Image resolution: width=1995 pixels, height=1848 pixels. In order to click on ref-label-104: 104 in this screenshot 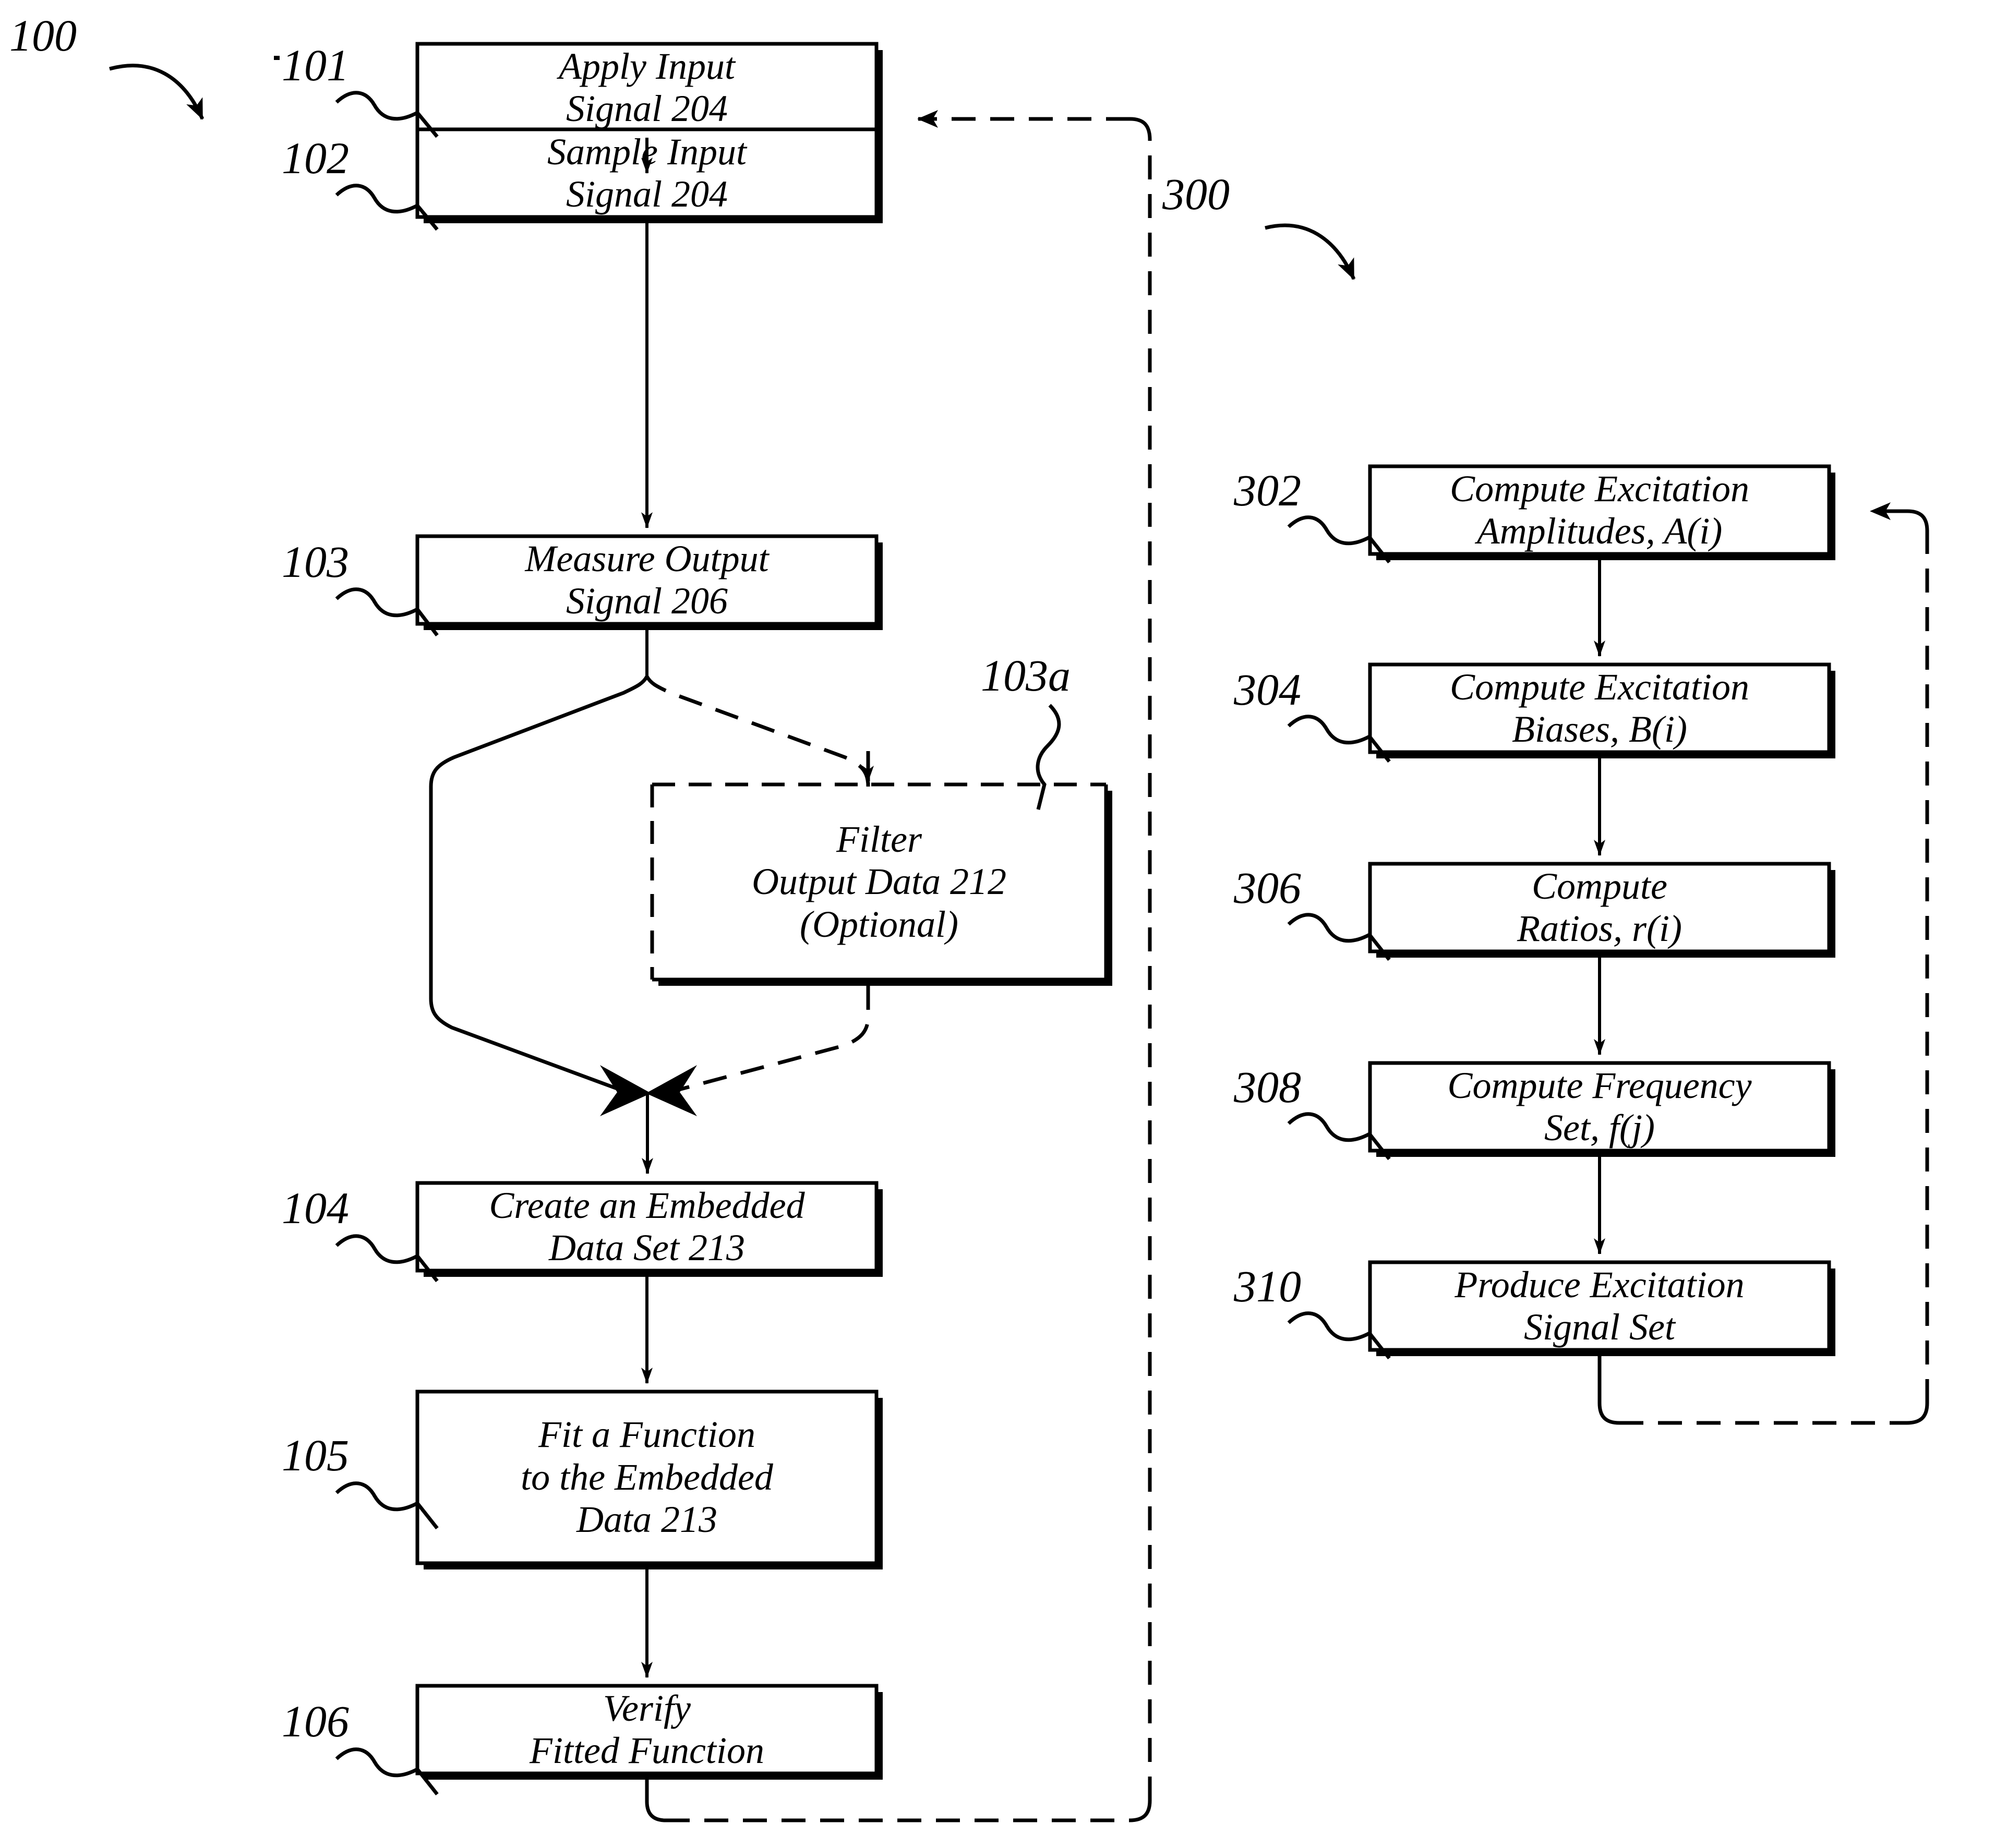, I will do `click(315, 1208)`.